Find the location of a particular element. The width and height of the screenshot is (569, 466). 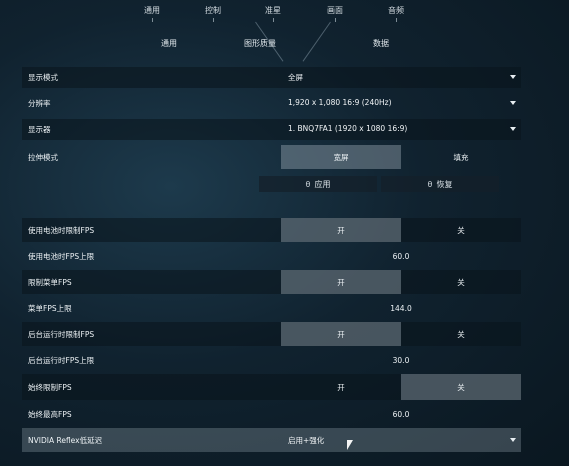

background-limit-on-option: 开 is located at coordinates (341, 334).